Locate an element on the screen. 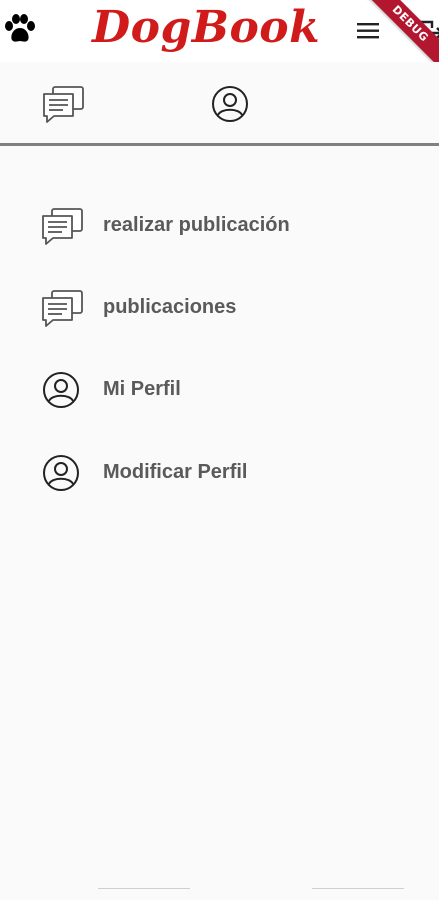 The image size is (439, 900). drawer-item-label: Modificar Perfil is located at coordinates (175, 472).